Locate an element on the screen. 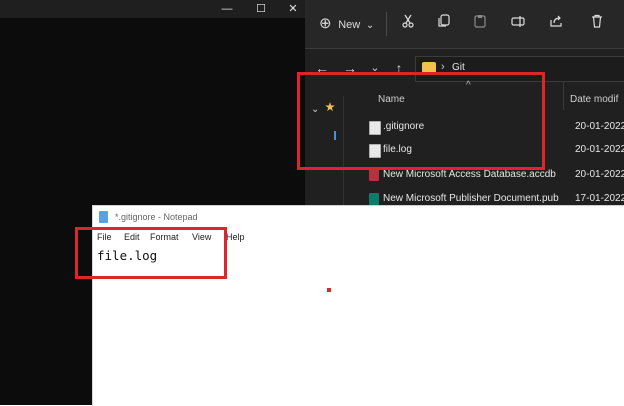 This screenshot has width=624, height=406. new-button: ⊕ New ⌄ is located at coordinates (349, 24).